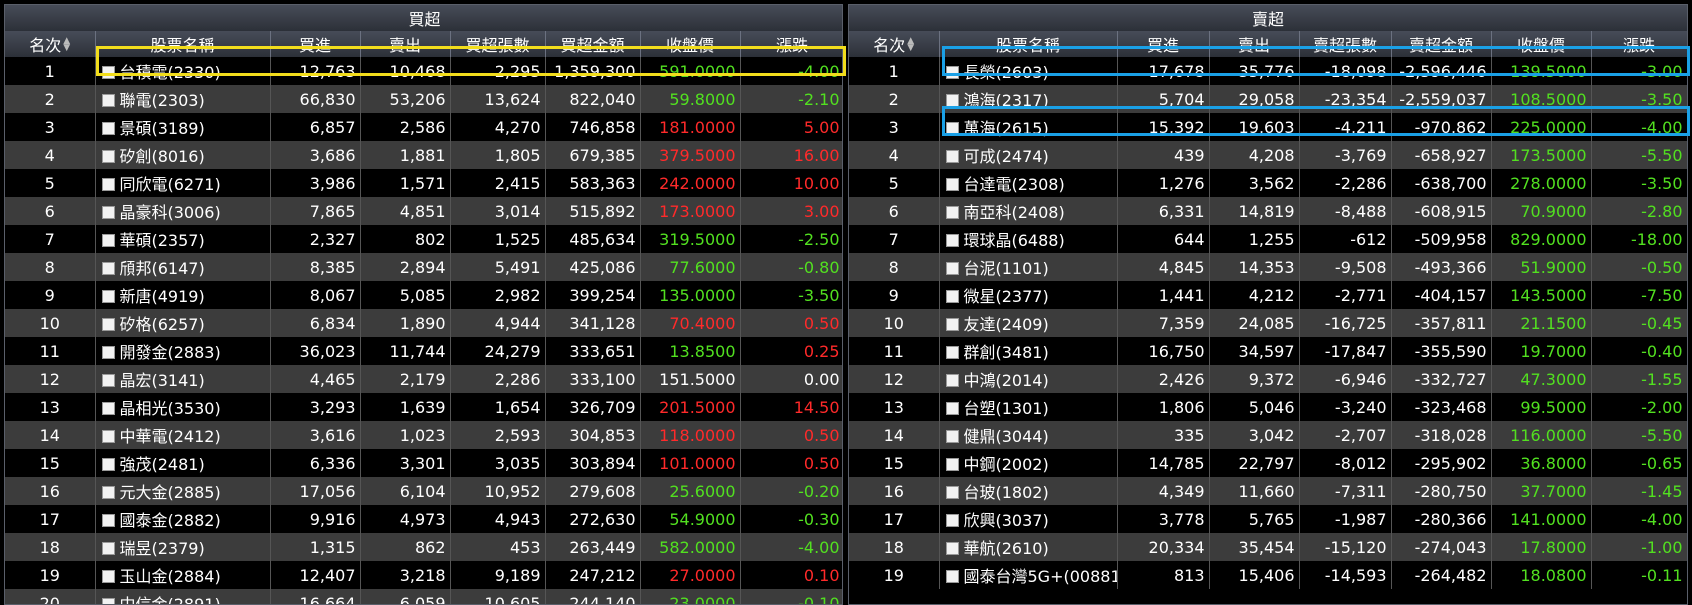 This screenshot has width=1692, height=605. What do you see at coordinates (1441, 44) in the screenshot?
I see `sell-col-amount: 賣超金額` at bounding box center [1441, 44].